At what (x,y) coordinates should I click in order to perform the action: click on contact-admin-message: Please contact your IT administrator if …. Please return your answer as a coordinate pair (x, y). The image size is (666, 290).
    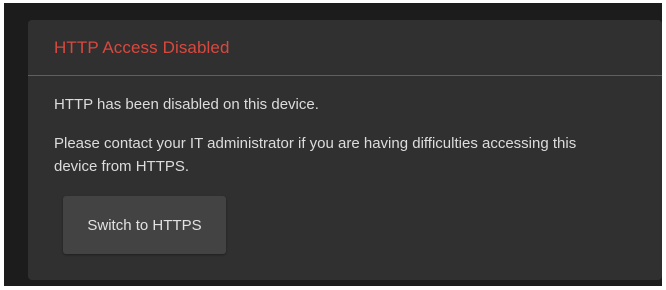
    Looking at the image, I should click on (315, 155).